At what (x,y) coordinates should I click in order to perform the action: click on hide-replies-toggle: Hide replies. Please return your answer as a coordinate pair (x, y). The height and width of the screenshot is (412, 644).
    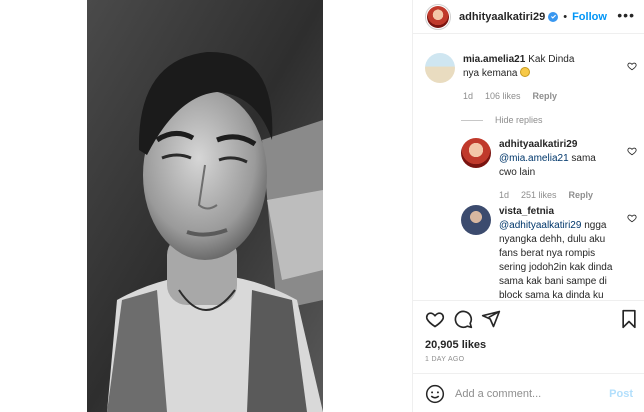
    Looking at the image, I should click on (502, 120).